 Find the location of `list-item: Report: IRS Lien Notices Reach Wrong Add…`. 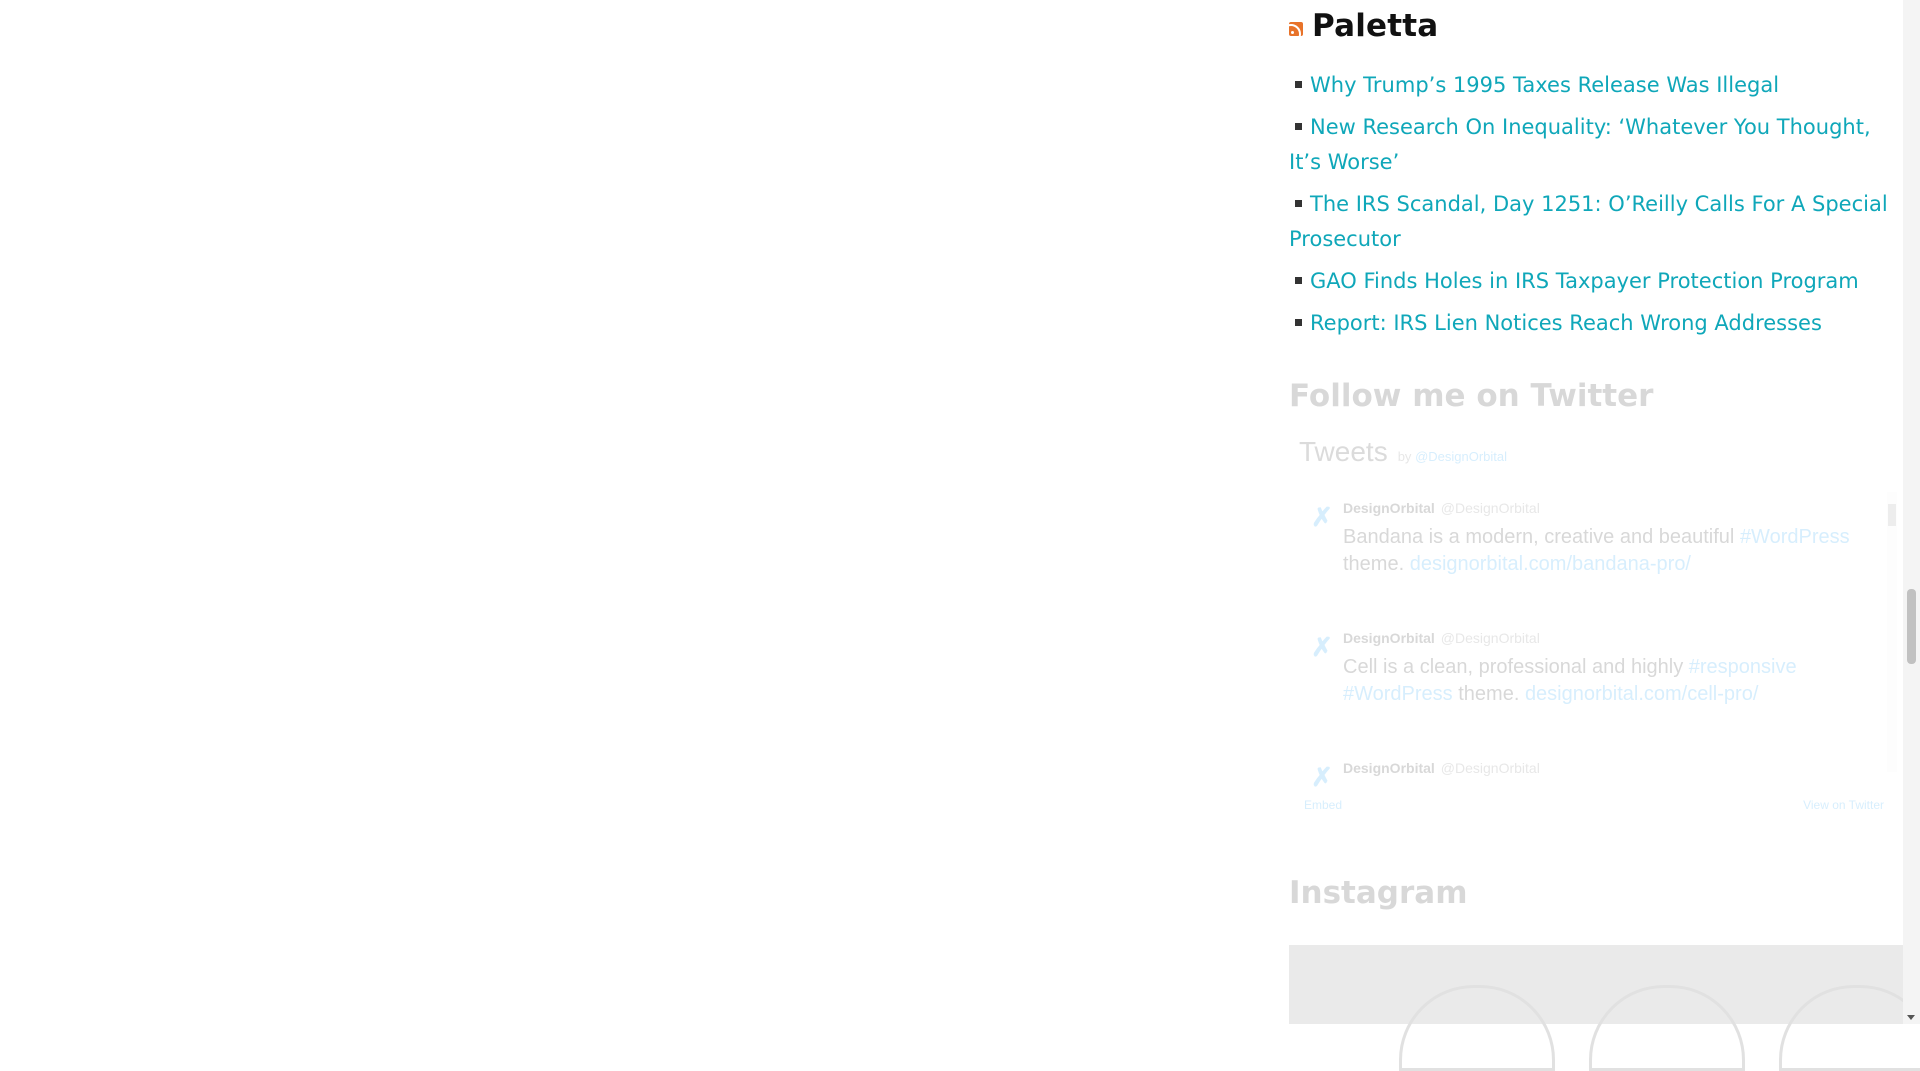

list-item: Report: IRS Lien Notices Reach Wrong Add… is located at coordinates (1589, 323).